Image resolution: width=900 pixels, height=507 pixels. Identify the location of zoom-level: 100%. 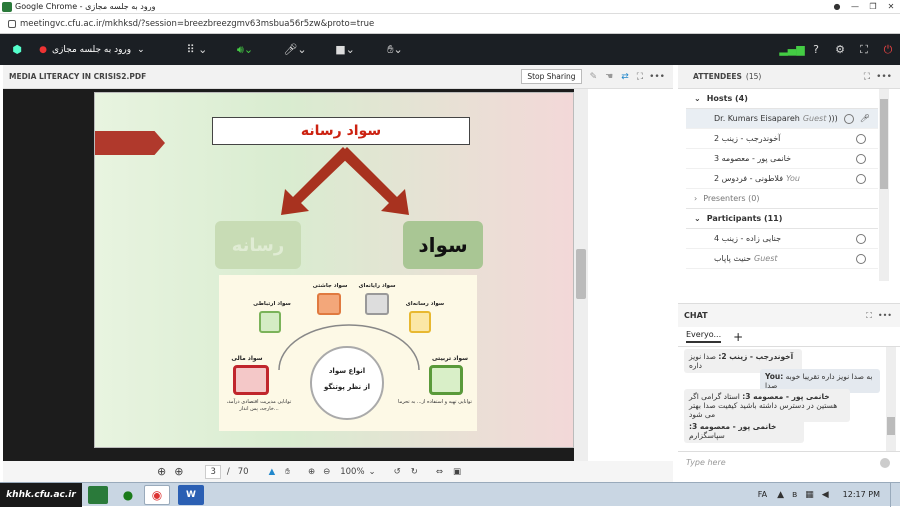
(352, 472).